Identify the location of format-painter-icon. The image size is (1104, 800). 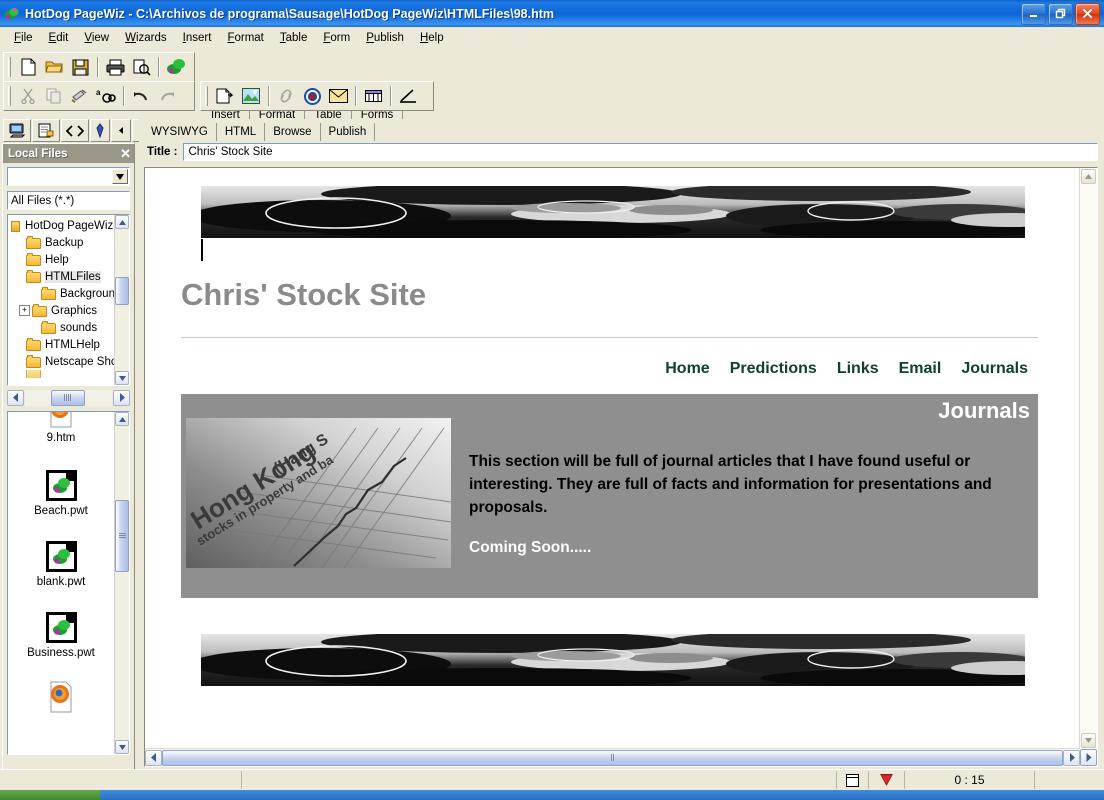
(80, 96).